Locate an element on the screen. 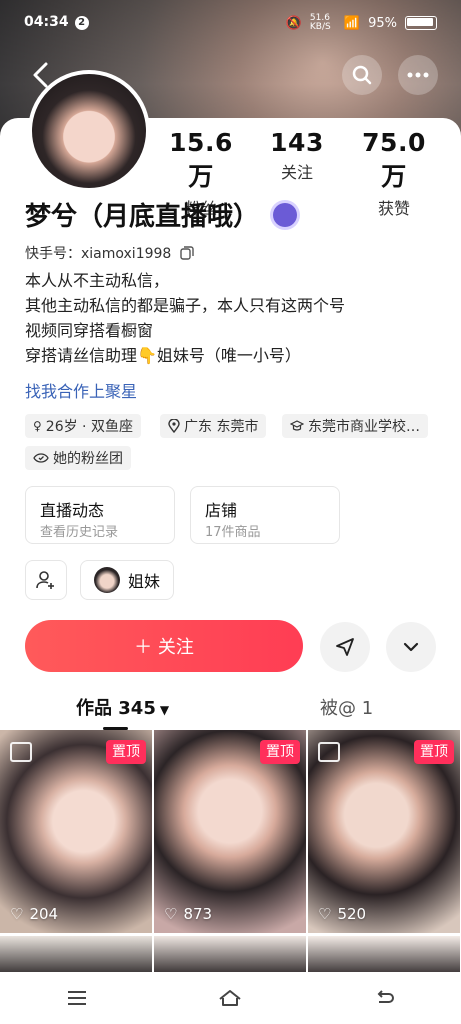  shop-card: 店铺 17件商品 is located at coordinates (265, 515).